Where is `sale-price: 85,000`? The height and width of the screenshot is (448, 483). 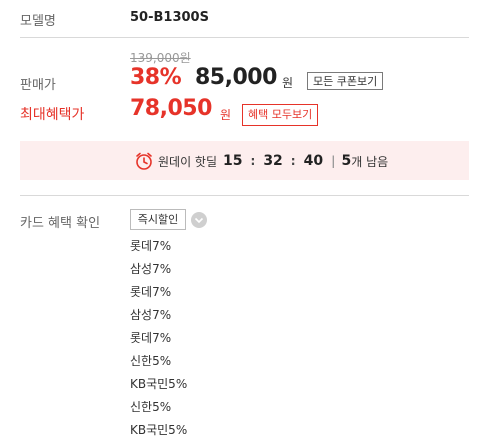 sale-price: 85,000 is located at coordinates (236, 77).